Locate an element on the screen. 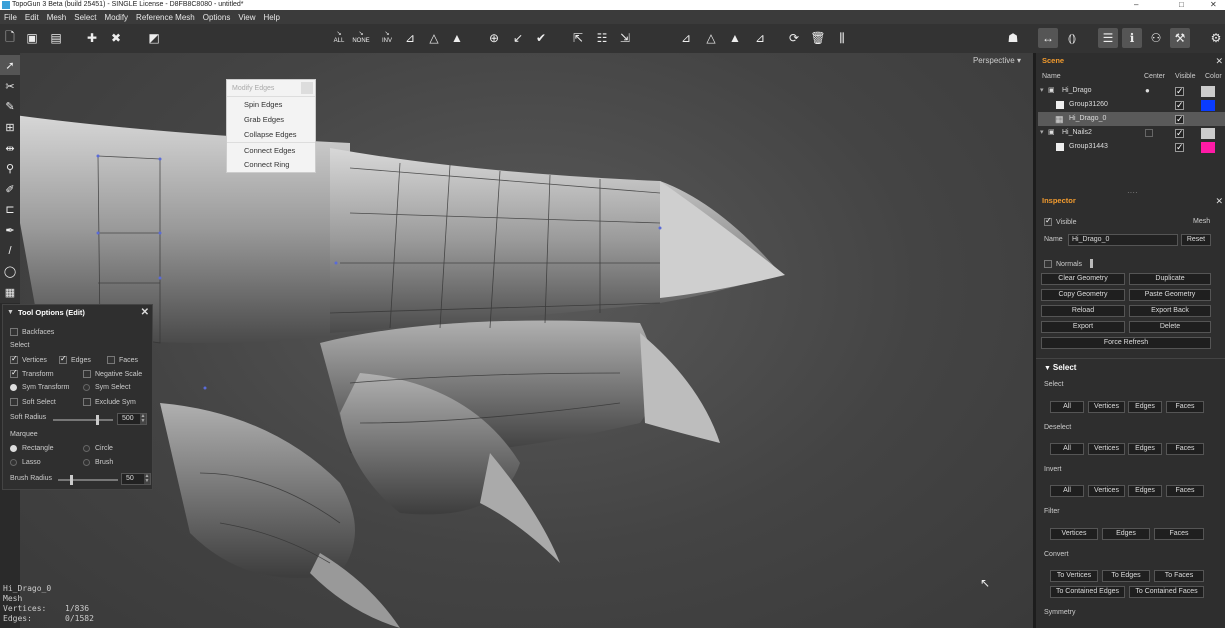 The image size is (1225, 628). new-file-icon: 🗋 is located at coordinates (10, 38).